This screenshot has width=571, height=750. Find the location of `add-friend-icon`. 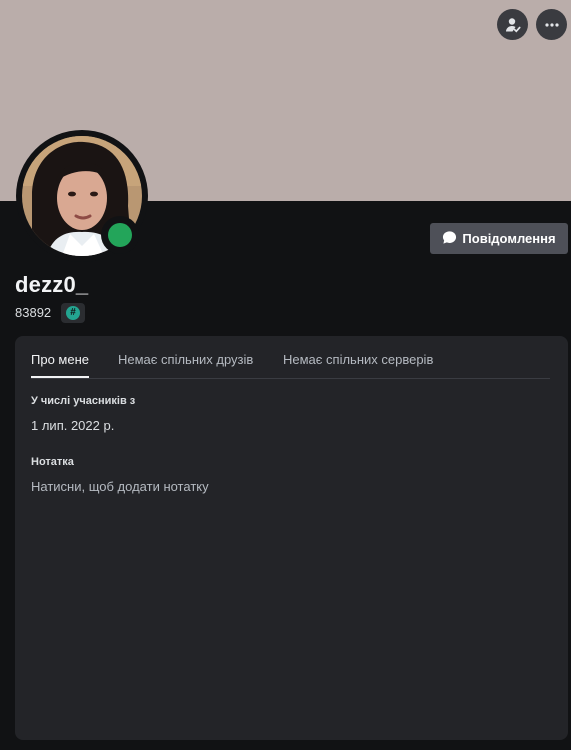

add-friend-icon is located at coordinates (513, 25).